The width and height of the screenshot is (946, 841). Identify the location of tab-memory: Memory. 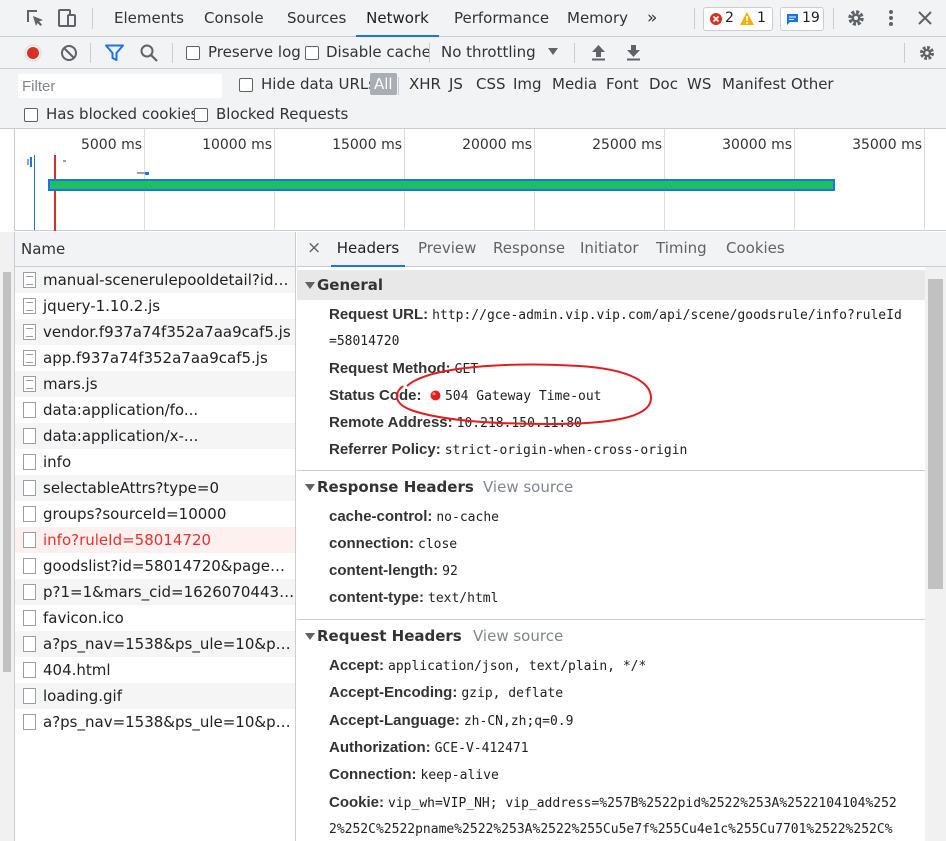
(597, 18).